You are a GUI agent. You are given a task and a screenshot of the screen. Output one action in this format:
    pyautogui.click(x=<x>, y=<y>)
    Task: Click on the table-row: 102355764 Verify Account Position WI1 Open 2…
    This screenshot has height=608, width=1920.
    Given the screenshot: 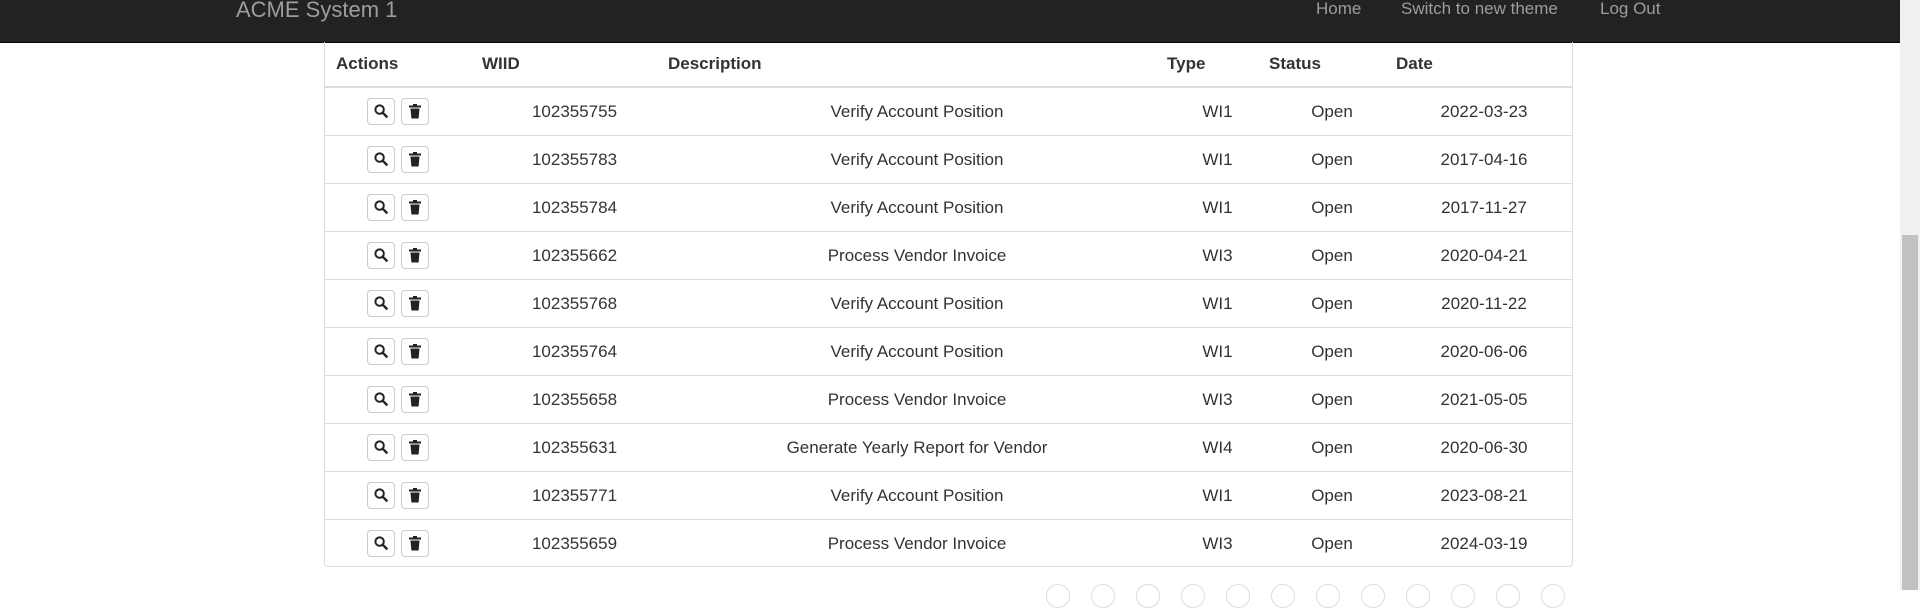 What is the action you would take?
    pyautogui.click(x=948, y=352)
    